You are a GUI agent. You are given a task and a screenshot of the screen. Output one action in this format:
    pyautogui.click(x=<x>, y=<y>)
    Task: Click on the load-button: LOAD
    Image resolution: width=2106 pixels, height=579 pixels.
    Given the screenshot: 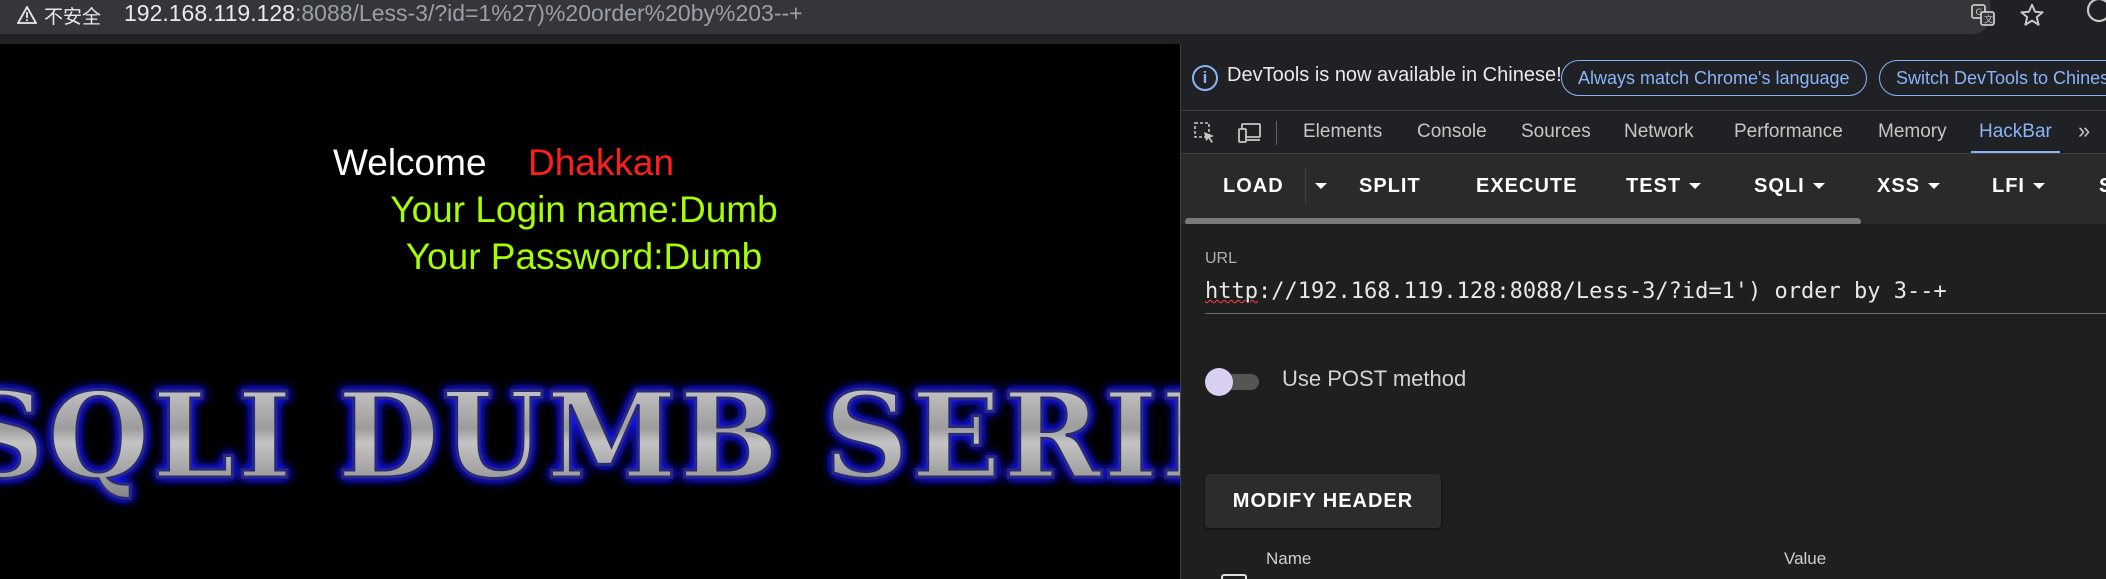 What is the action you would take?
    pyautogui.click(x=1253, y=186)
    